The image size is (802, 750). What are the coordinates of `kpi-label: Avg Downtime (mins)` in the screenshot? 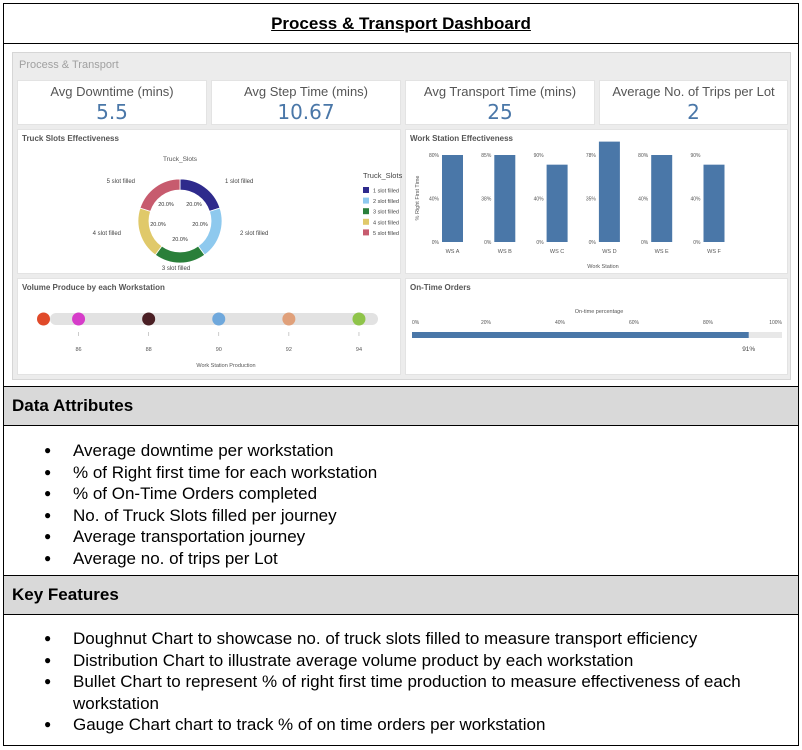 It's located at (112, 91).